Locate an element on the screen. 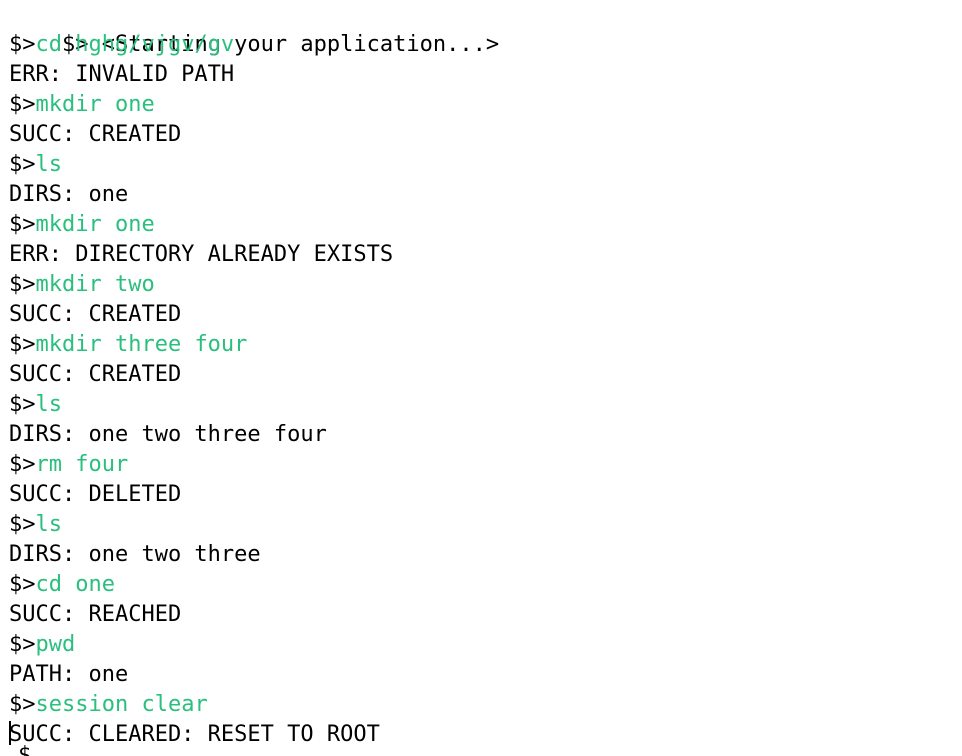 The width and height of the screenshot is (962, 756). command-text: pwd is located at coordinates (55, 644).